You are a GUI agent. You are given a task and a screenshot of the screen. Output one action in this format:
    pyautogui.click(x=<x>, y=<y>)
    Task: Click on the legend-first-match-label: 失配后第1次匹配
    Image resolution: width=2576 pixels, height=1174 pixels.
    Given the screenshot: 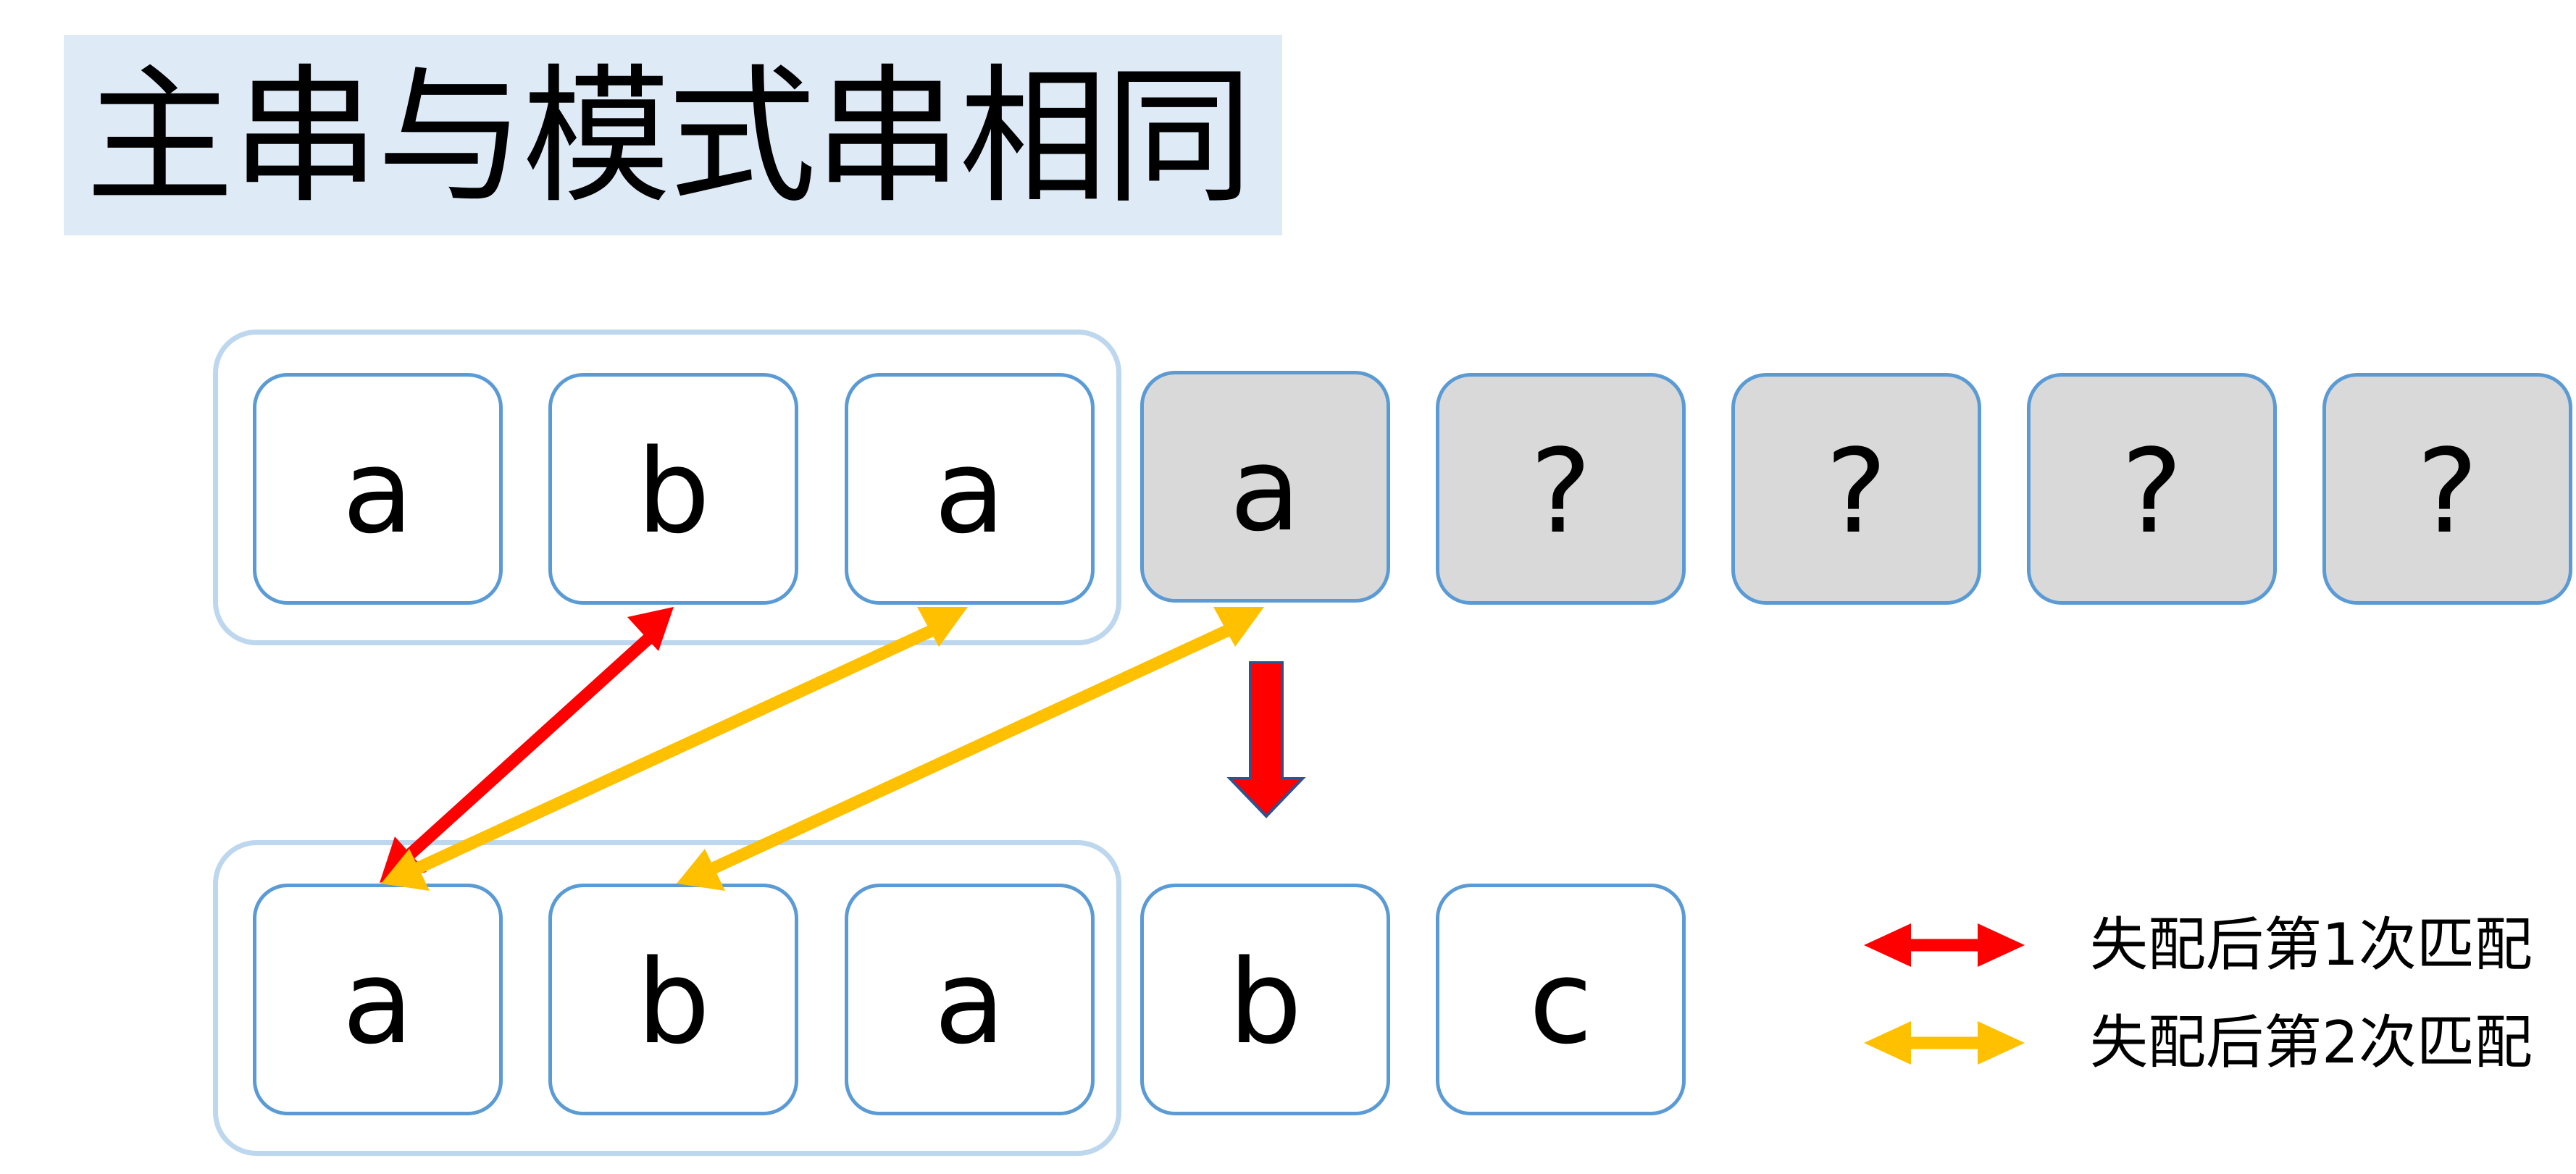 What is the action you would take?
    pyautogui.click(x=2311, y=944)
    